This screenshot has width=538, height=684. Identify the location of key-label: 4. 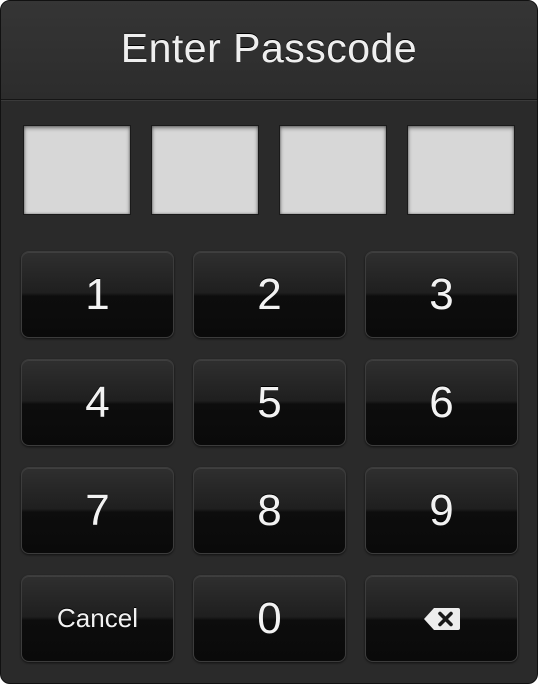
(97, 402).